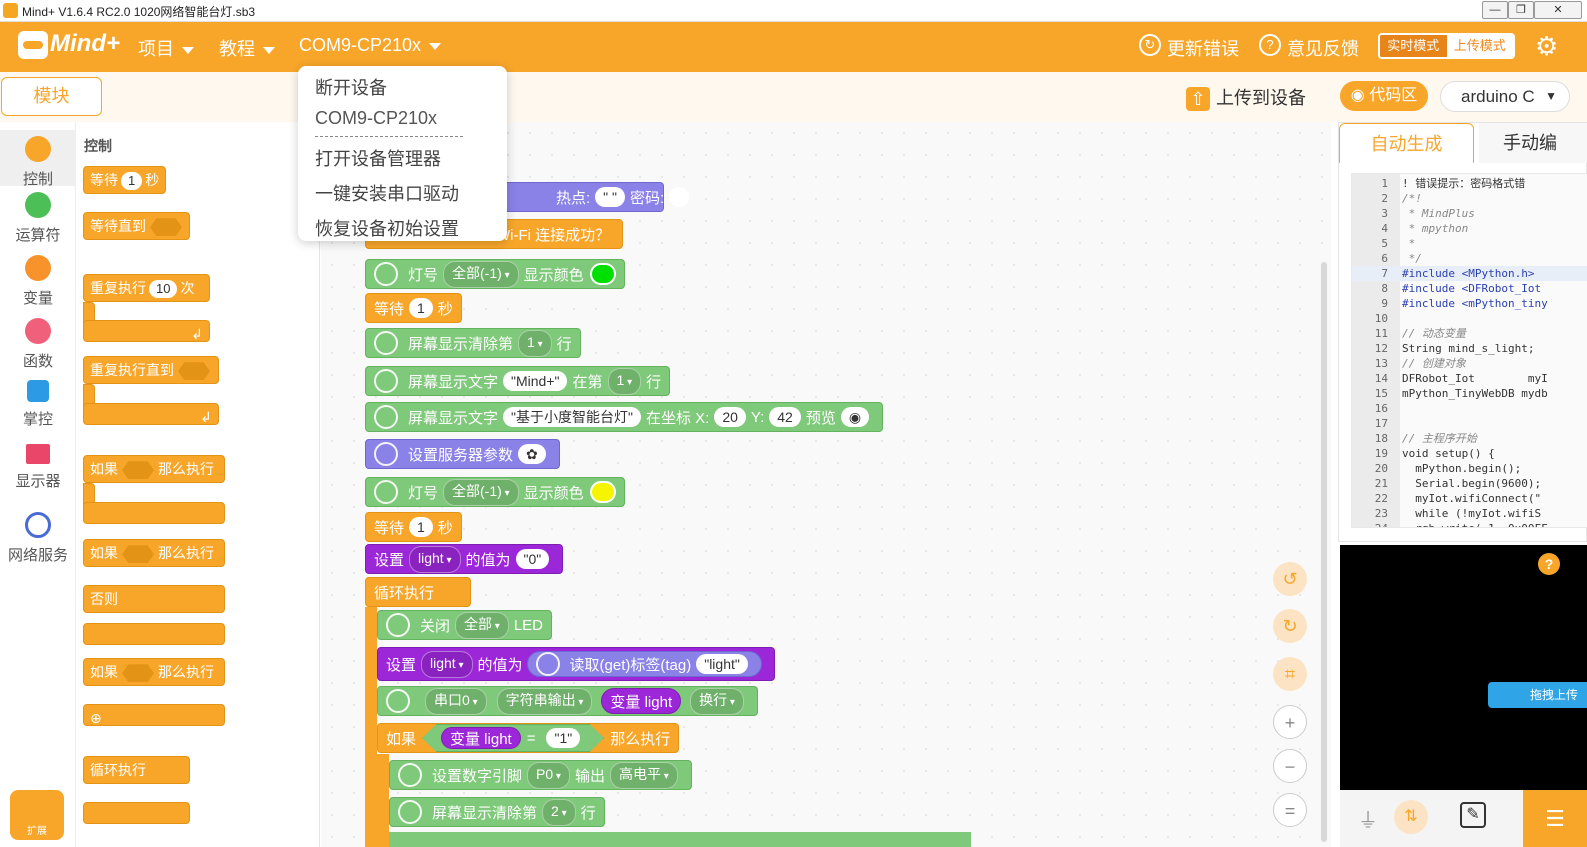 Image resolution: width=1587 pixels, height=847 pixels. What do you see at coordinates (1558, 10) in the screenshot?
I see `close-button: ✕` at bounding box center [1558, 10].